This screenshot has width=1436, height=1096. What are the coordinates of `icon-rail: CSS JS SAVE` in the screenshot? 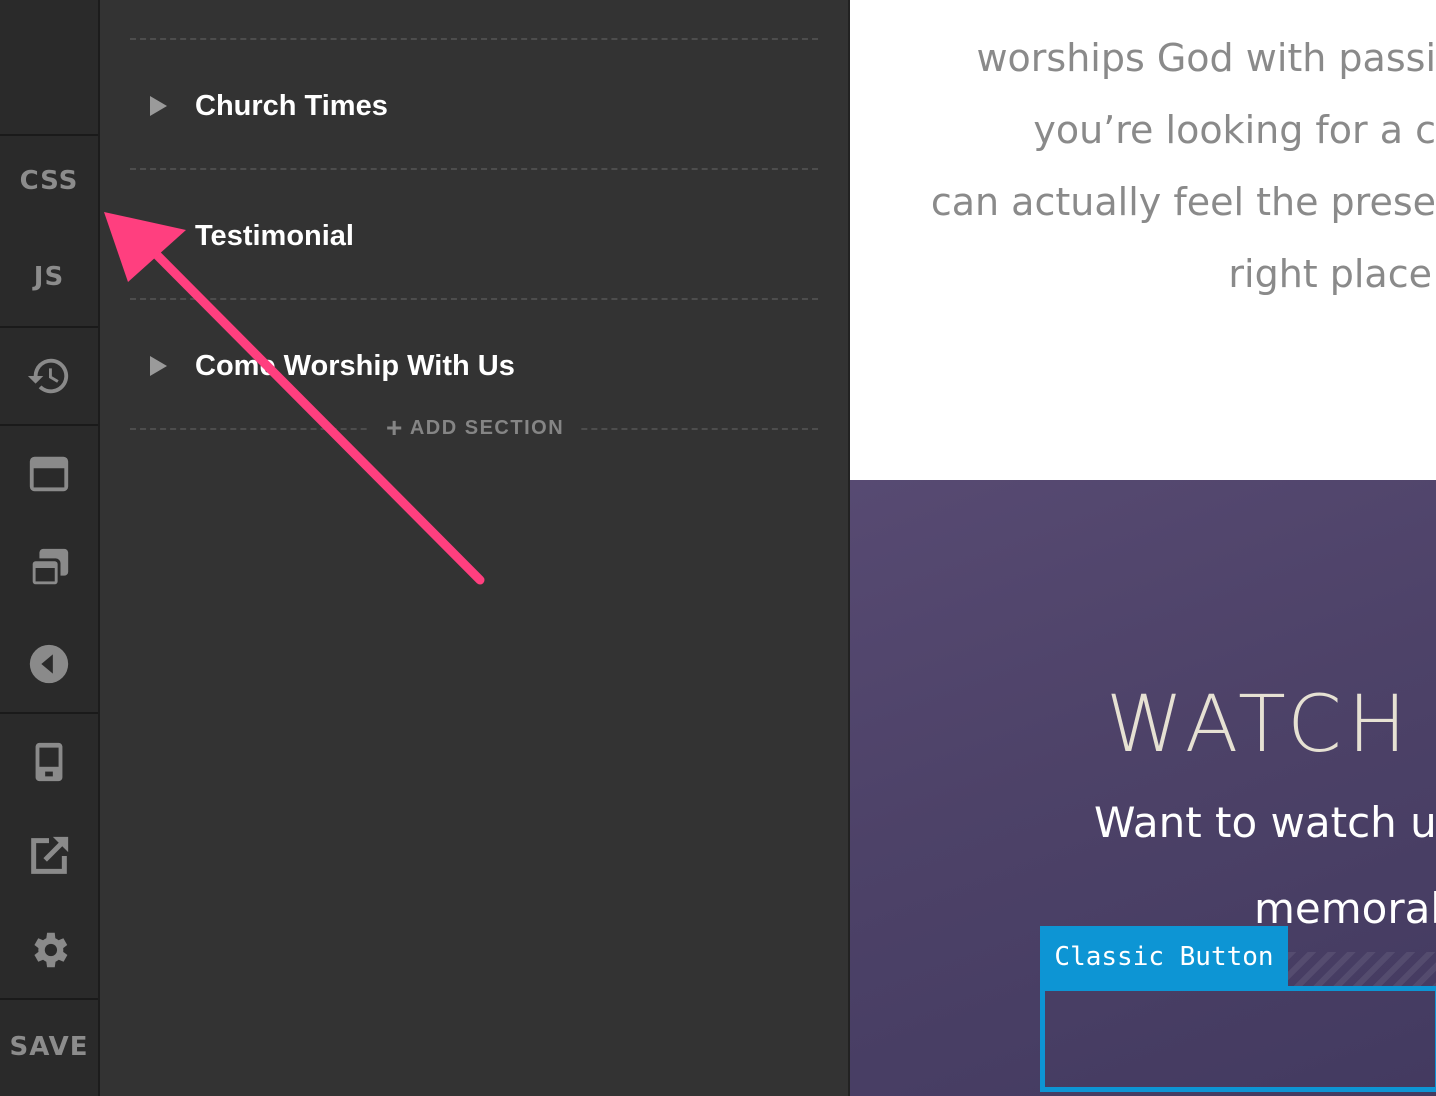 It's located at (50, 548).